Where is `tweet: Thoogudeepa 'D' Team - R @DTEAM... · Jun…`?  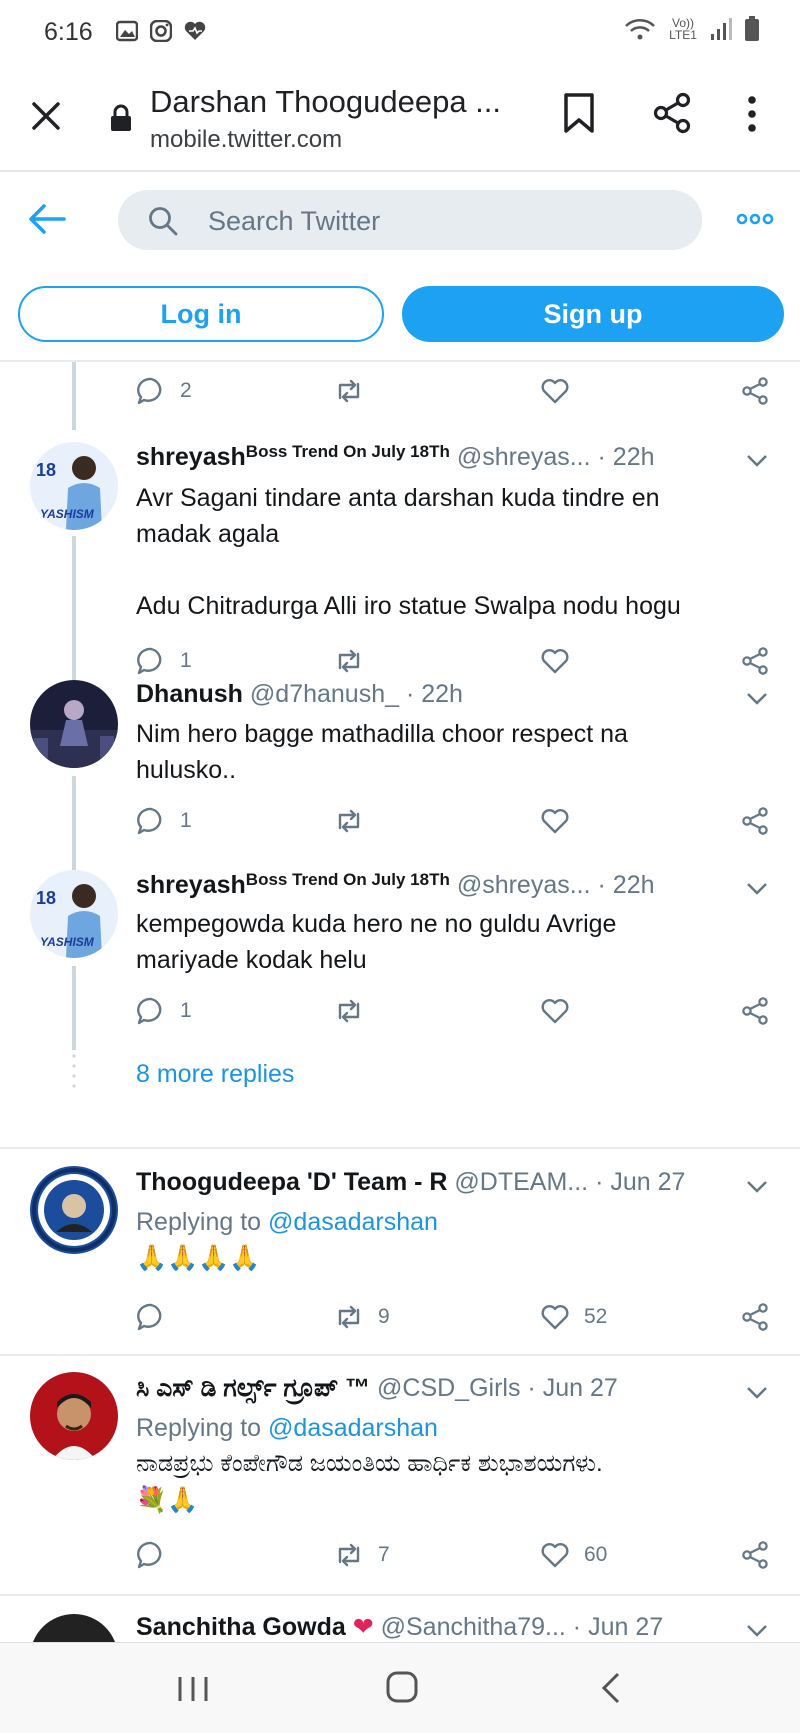
tweet: Thoogudeepa 'D' Team - R @DTEAM... · Jun… is located at coordinates (400, 1252).